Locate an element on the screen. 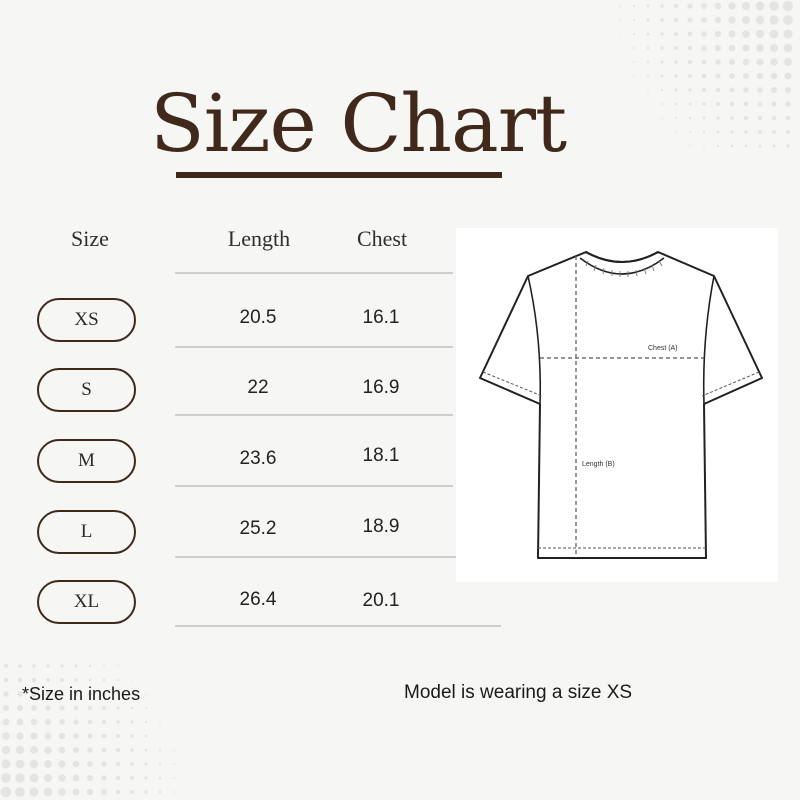 Image resolution: width=800 pixels, height=800 pixels. length-value-xl: 26.4 is located at coordinates (258, 599).